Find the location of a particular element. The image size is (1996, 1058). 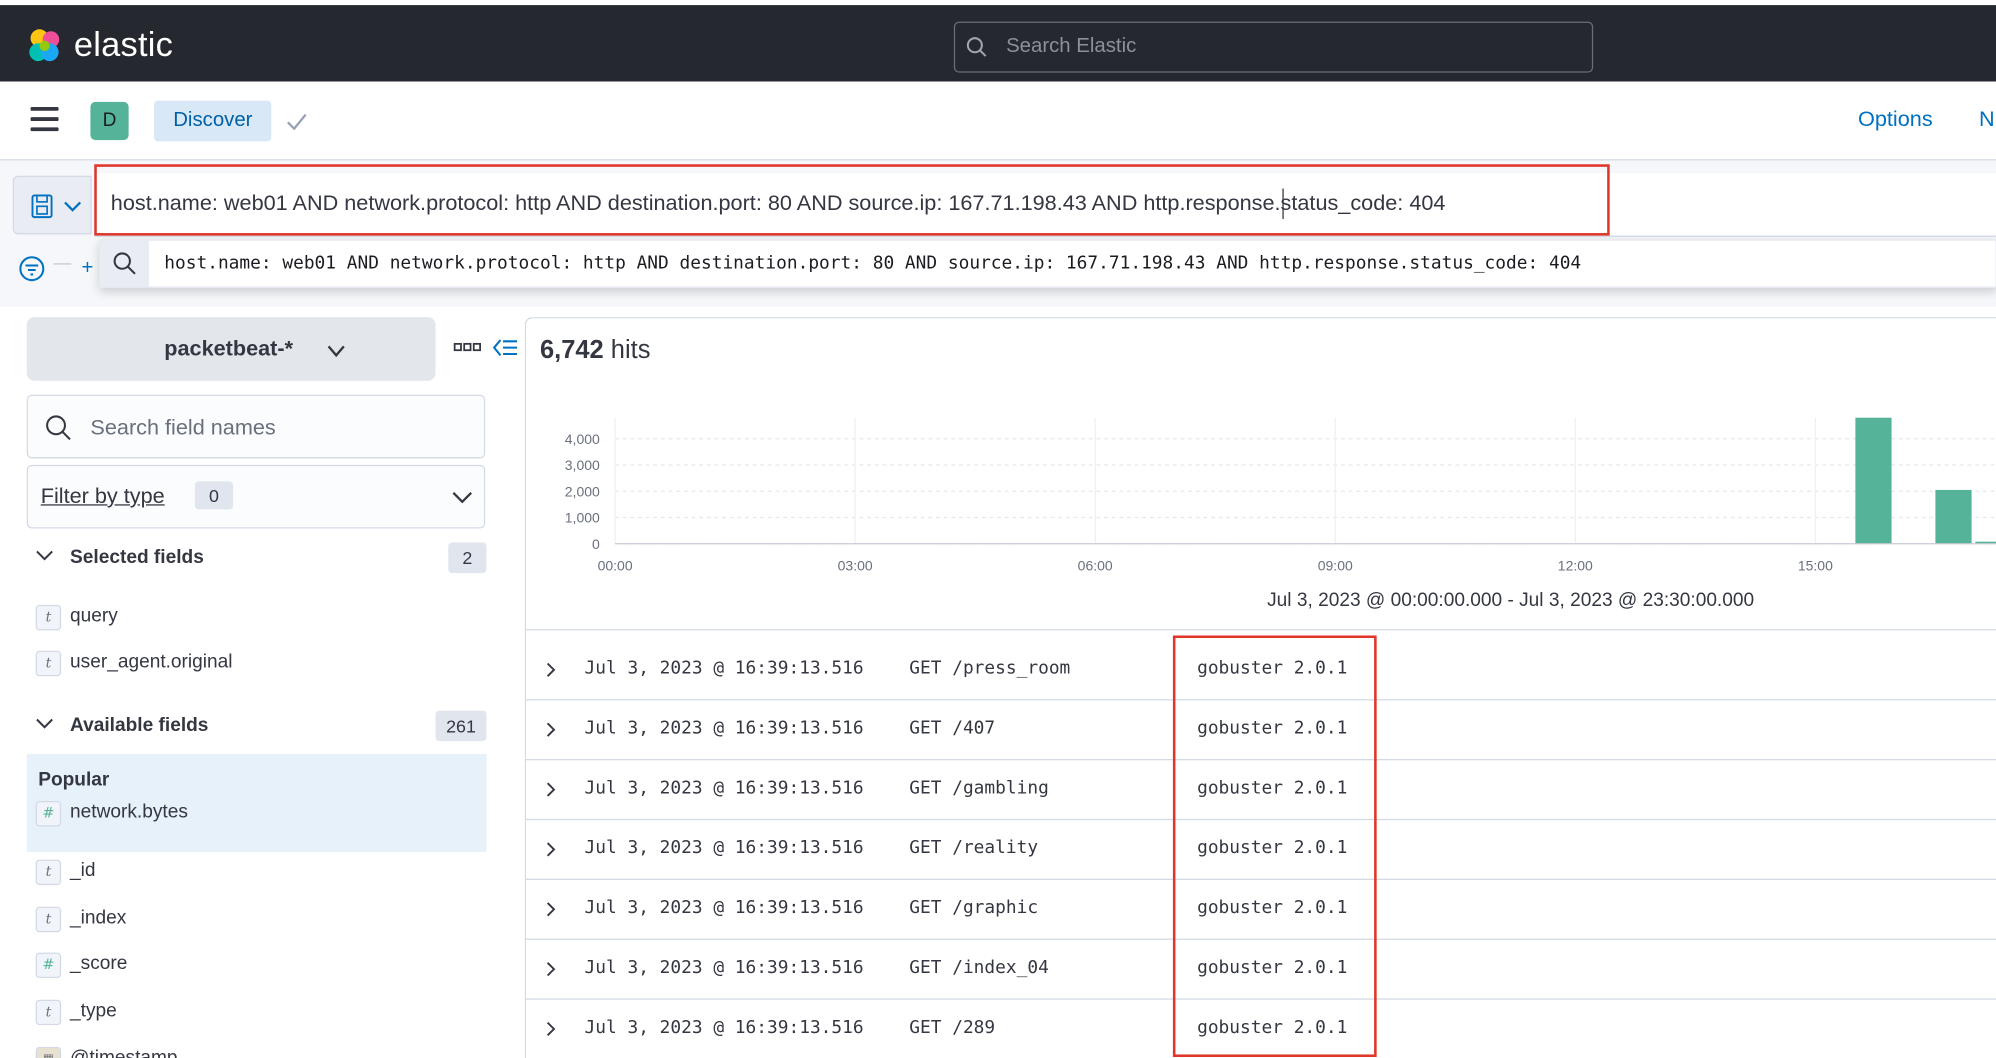

x-tick-label: 06:00 is located at coordinates (1095, 566).